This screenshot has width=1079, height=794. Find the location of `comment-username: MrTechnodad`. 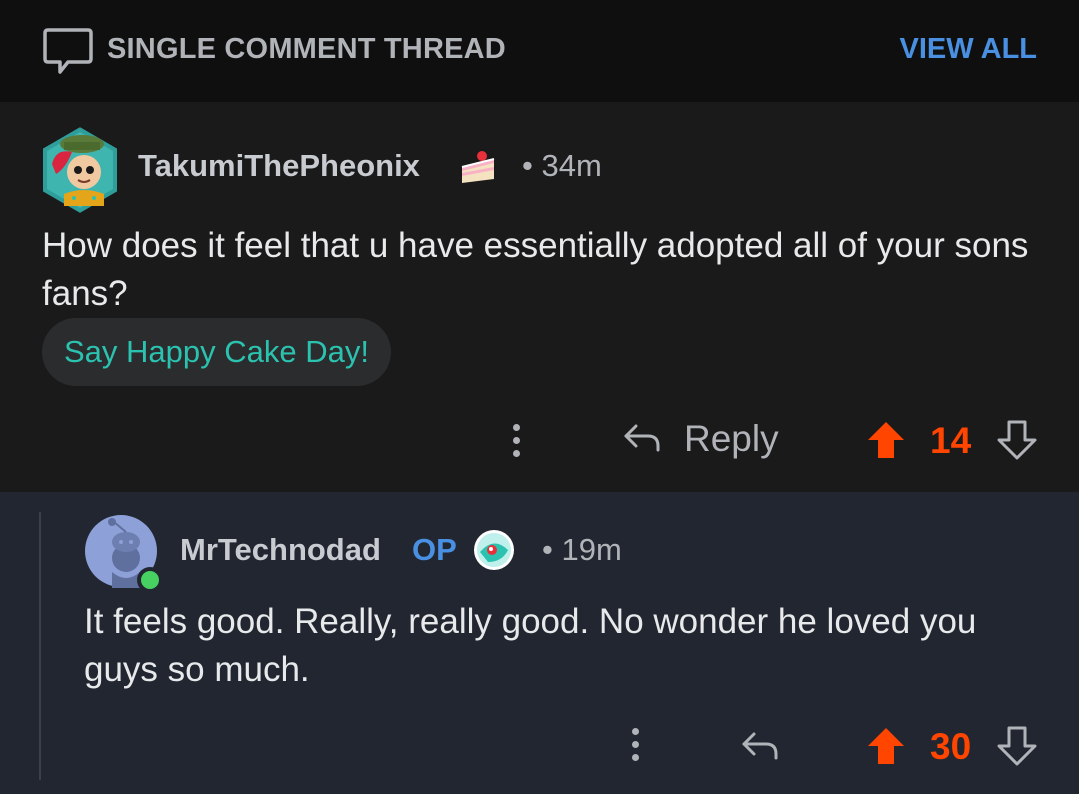

comment-username: MrTechnodad is located at coordinates (280, 550).